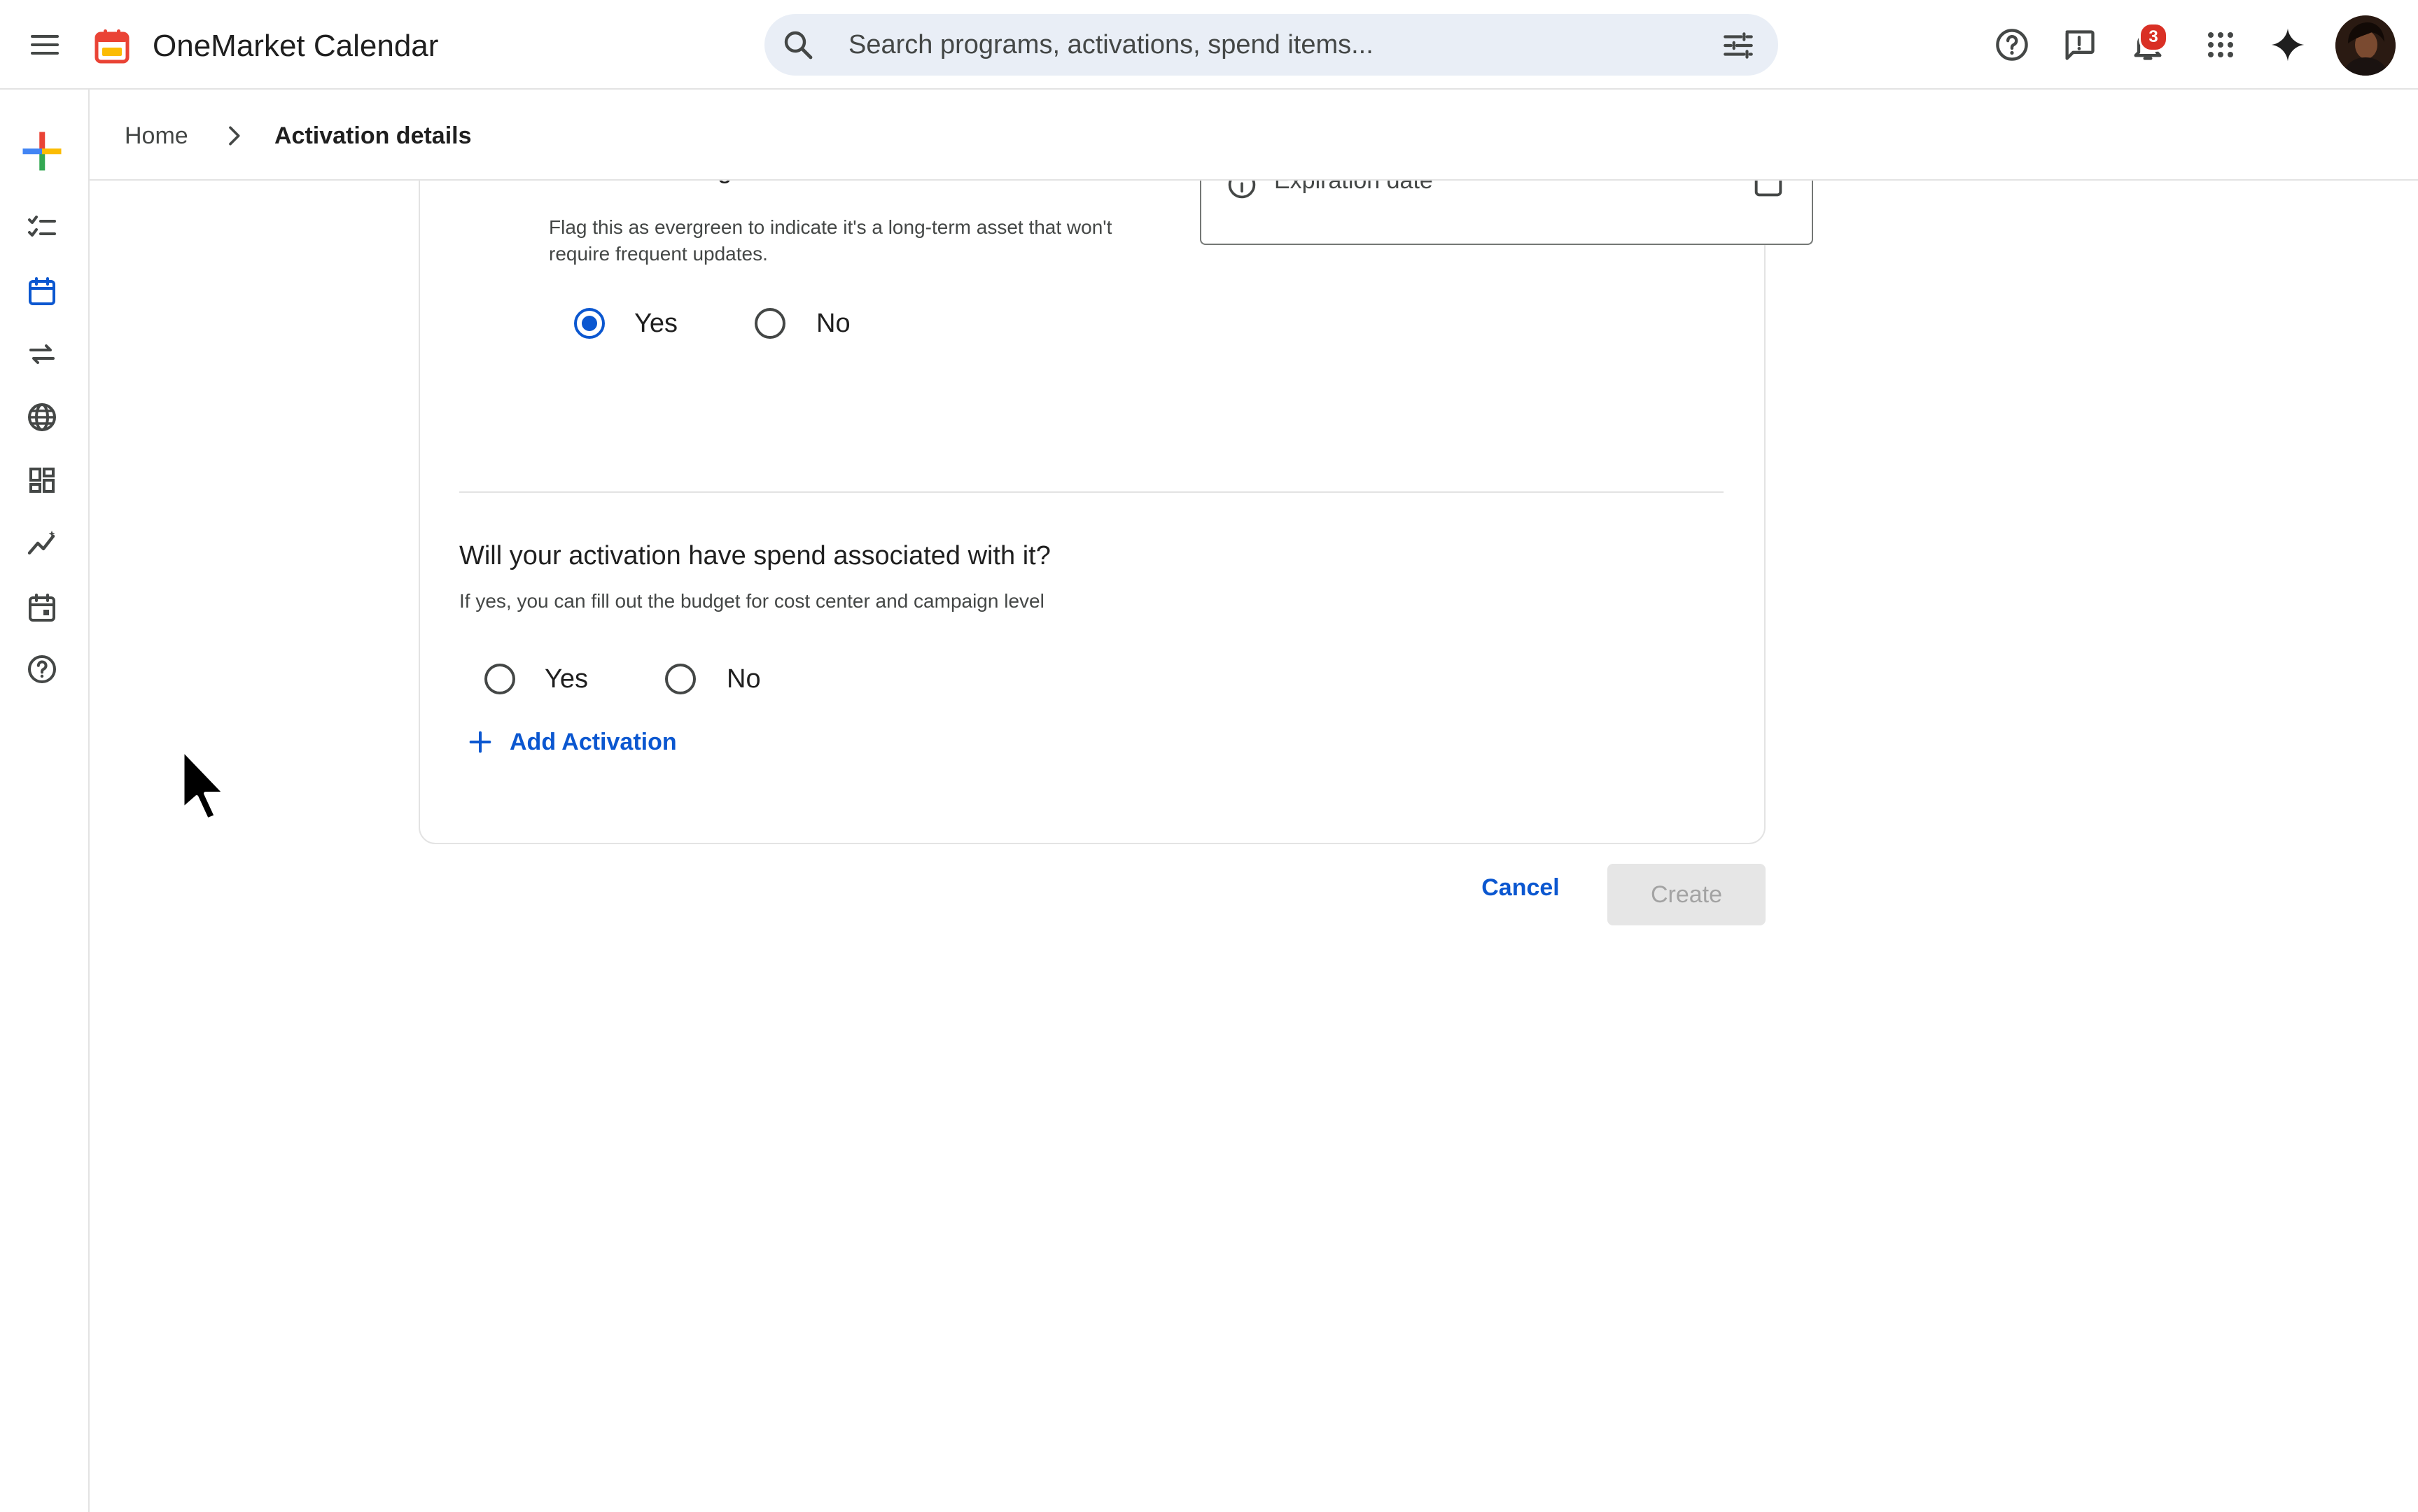 The width and height of the screenshot is (2418, 1512). What do you see at coordinates (1358, 187) in the screenshot?
I see `expiration-date-placeholder: Expiration date*` at bounding box center [1358, 187].